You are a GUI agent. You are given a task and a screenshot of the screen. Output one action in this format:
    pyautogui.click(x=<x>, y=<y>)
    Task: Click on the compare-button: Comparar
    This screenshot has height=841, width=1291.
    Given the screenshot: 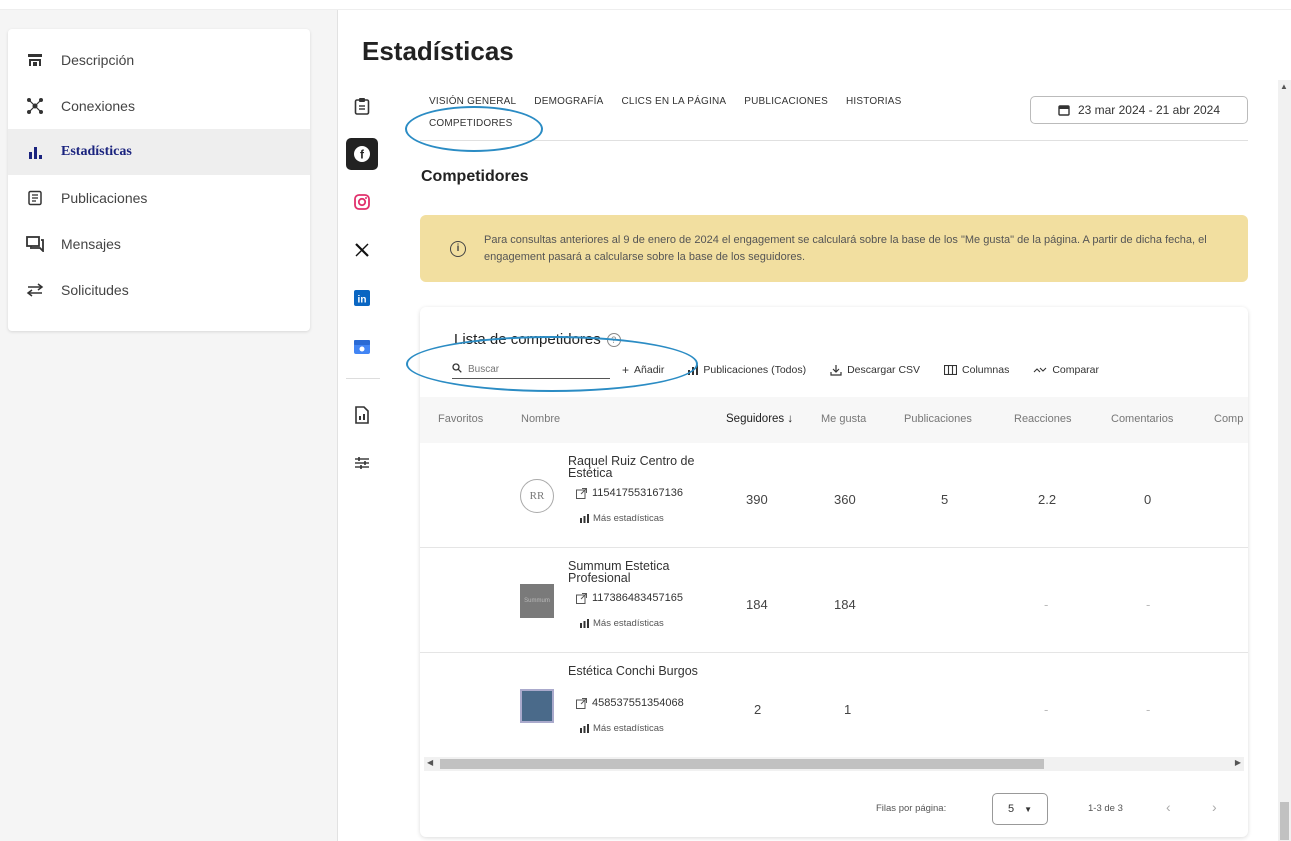 What is the action you would take?
    pyautogui.click(x=1066, y=370)
    